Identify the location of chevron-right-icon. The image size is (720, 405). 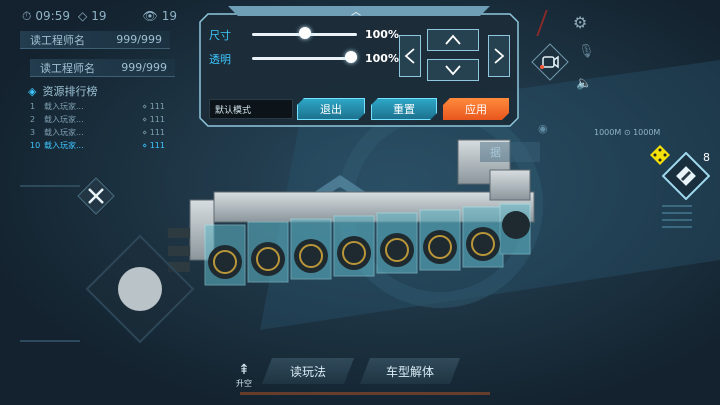
(499, 56).